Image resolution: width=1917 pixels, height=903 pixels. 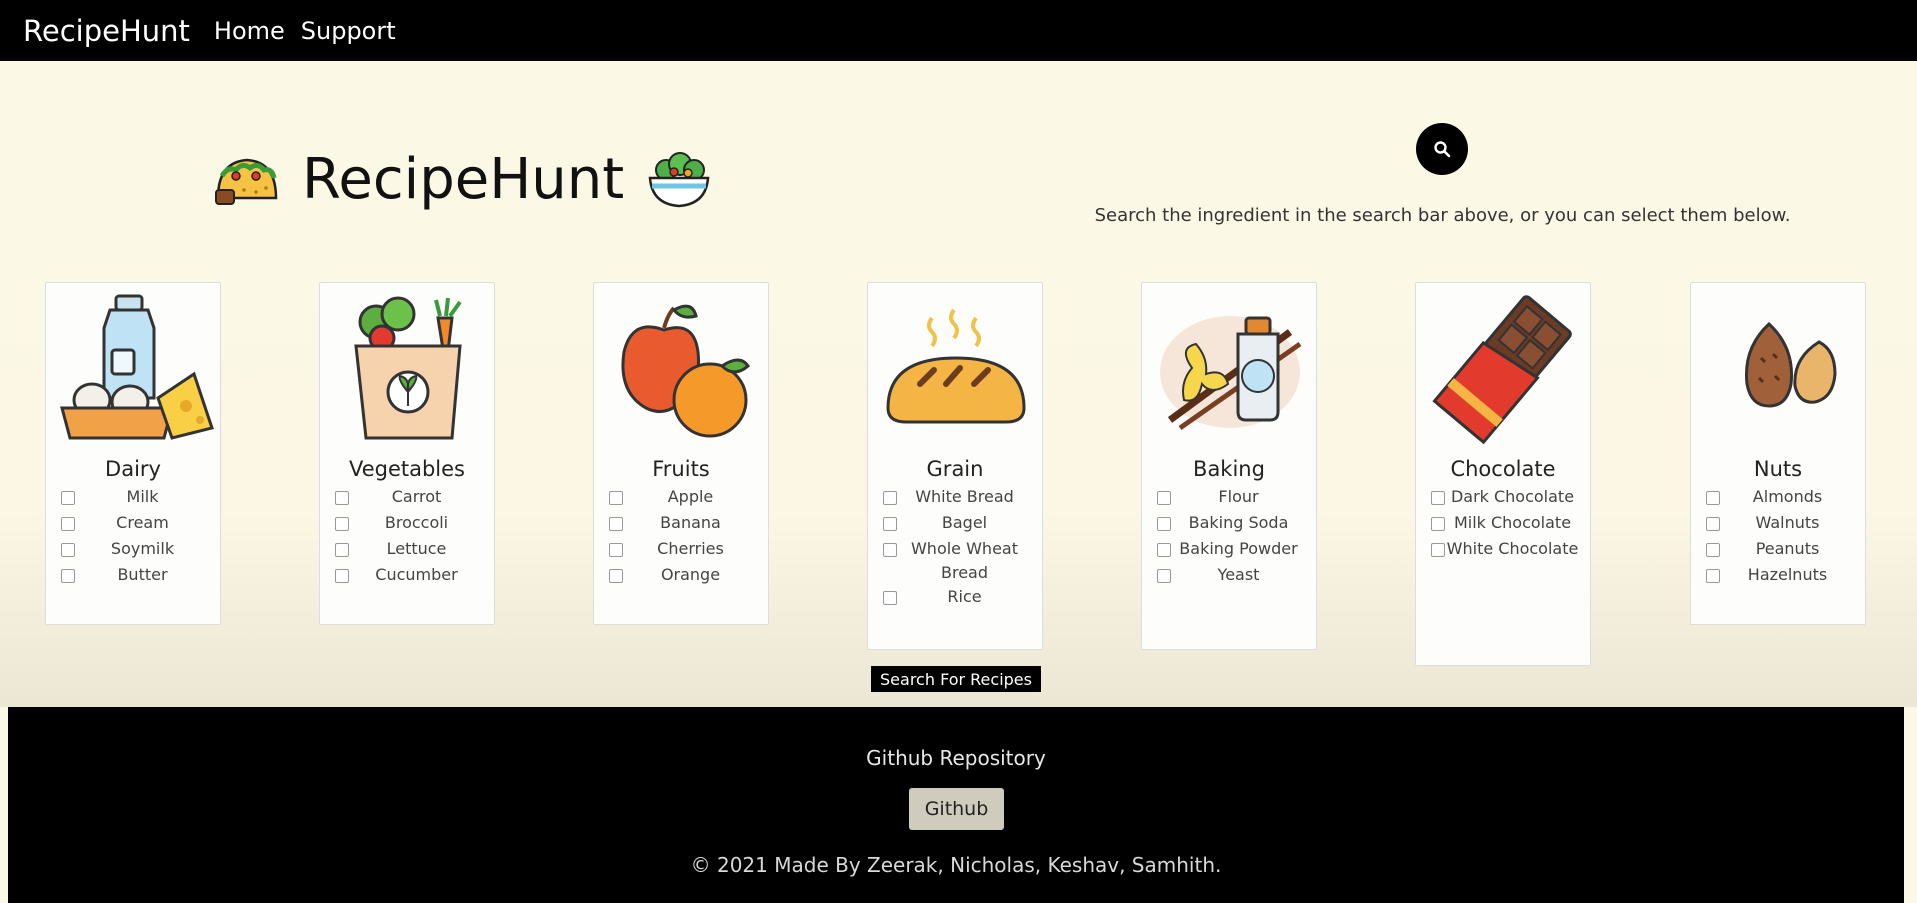 What do you see at coordinates (407, 498) in the screenshot?
I see `ingredient-item: Carrot` at bounding box center [407, 498].